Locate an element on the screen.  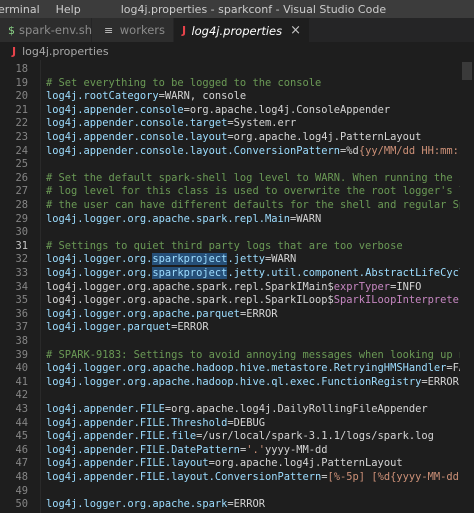
breadcrumb-file: log4j.properties is located at coordinates (65, 51).